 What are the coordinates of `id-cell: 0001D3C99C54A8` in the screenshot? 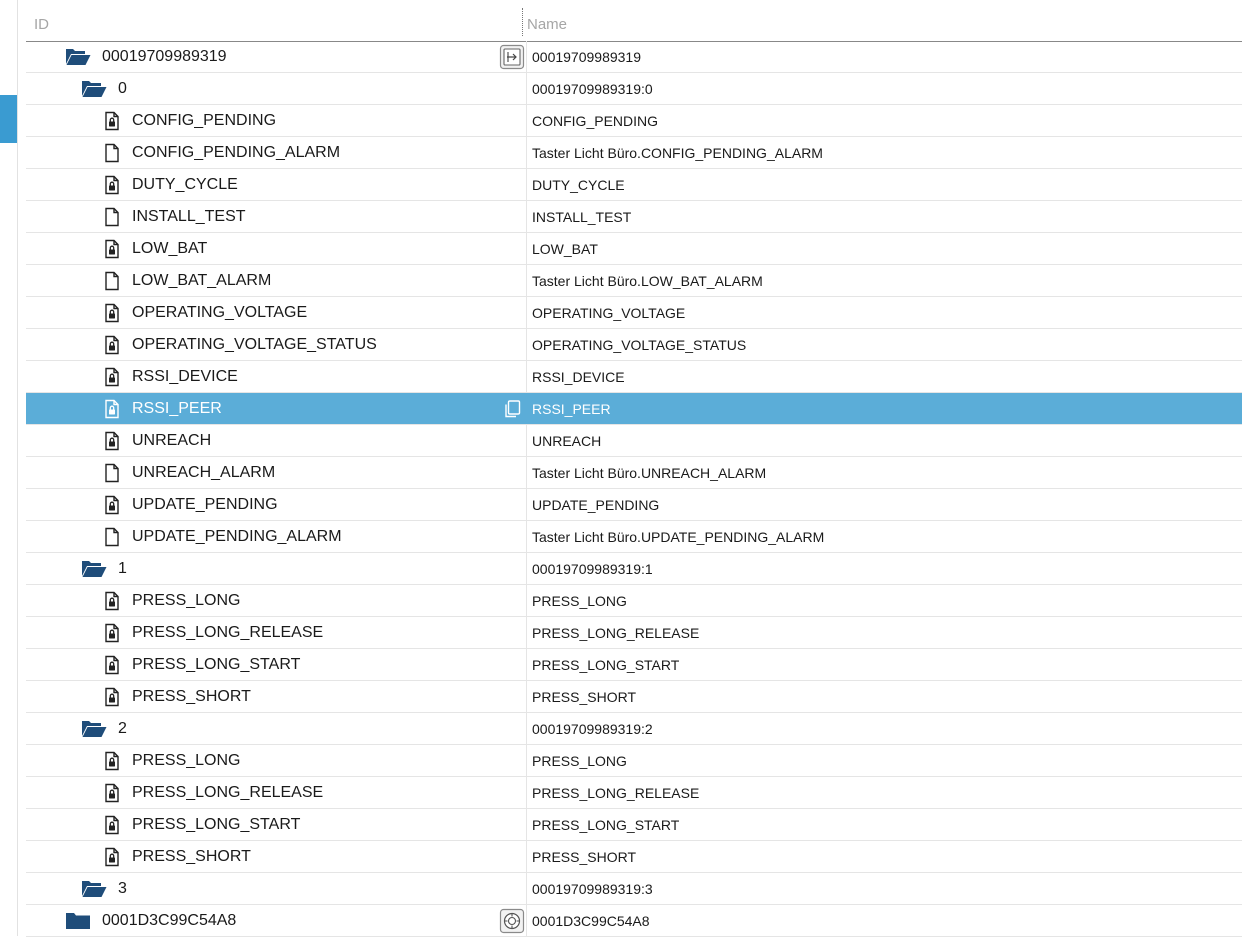 It's located at (276, 920).